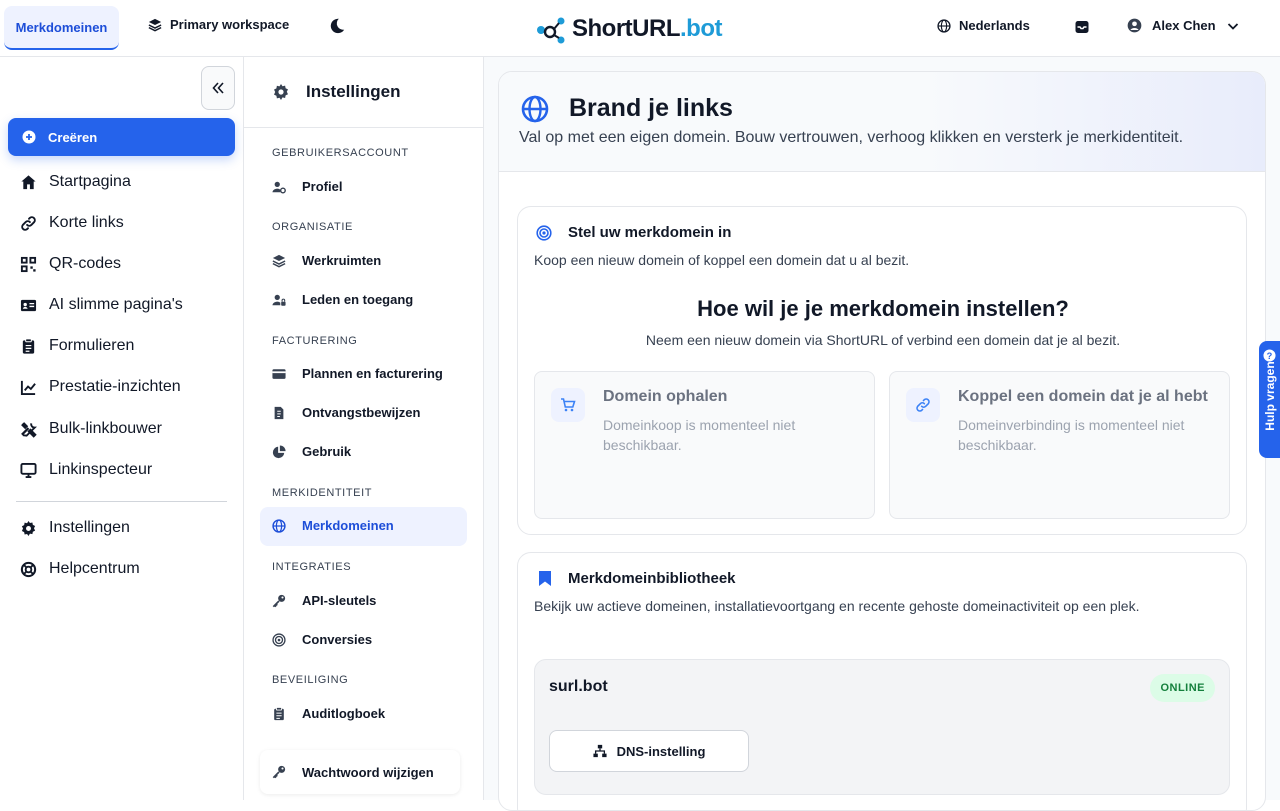  Describe the element at coordinates (72, 223) in the screenshot. I see `sidebar-item-korte-links: Korte links` at that location.